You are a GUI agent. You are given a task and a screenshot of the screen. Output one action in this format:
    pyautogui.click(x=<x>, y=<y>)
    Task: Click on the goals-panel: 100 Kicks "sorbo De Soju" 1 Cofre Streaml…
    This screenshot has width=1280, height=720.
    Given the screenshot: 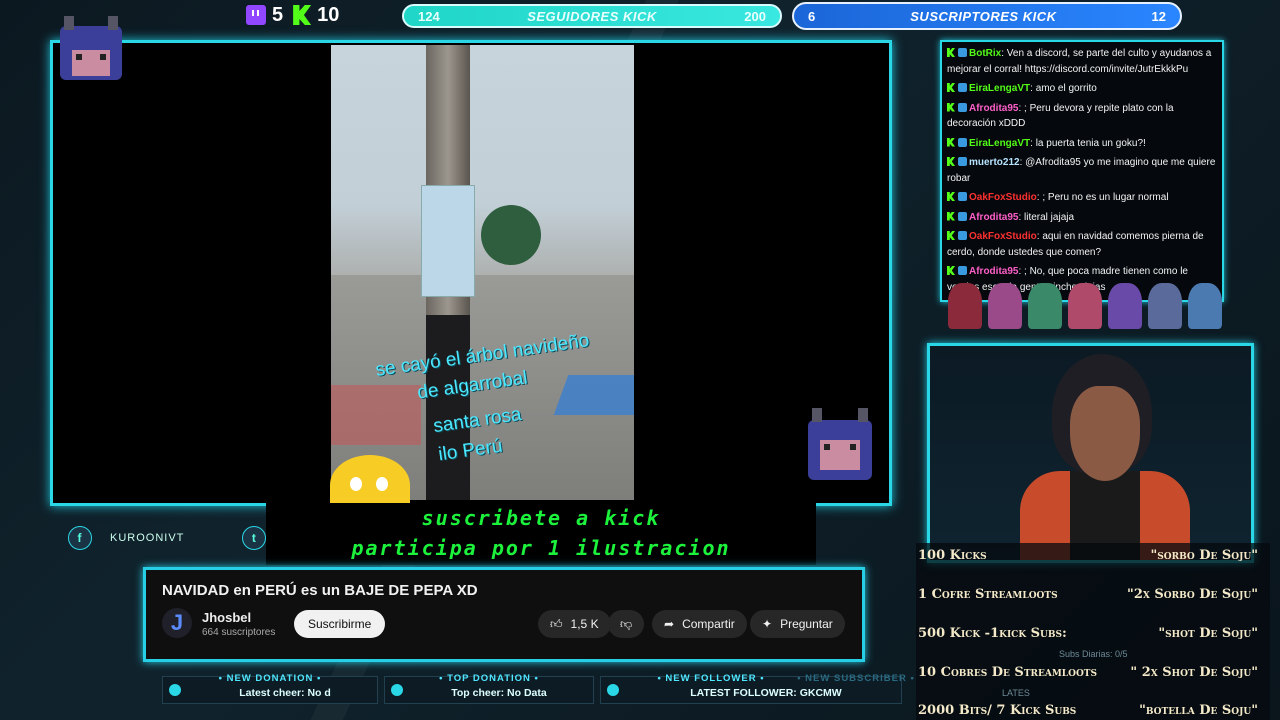 What is the action you would take?
    pyautogui.click(x=1093, y=631)
    